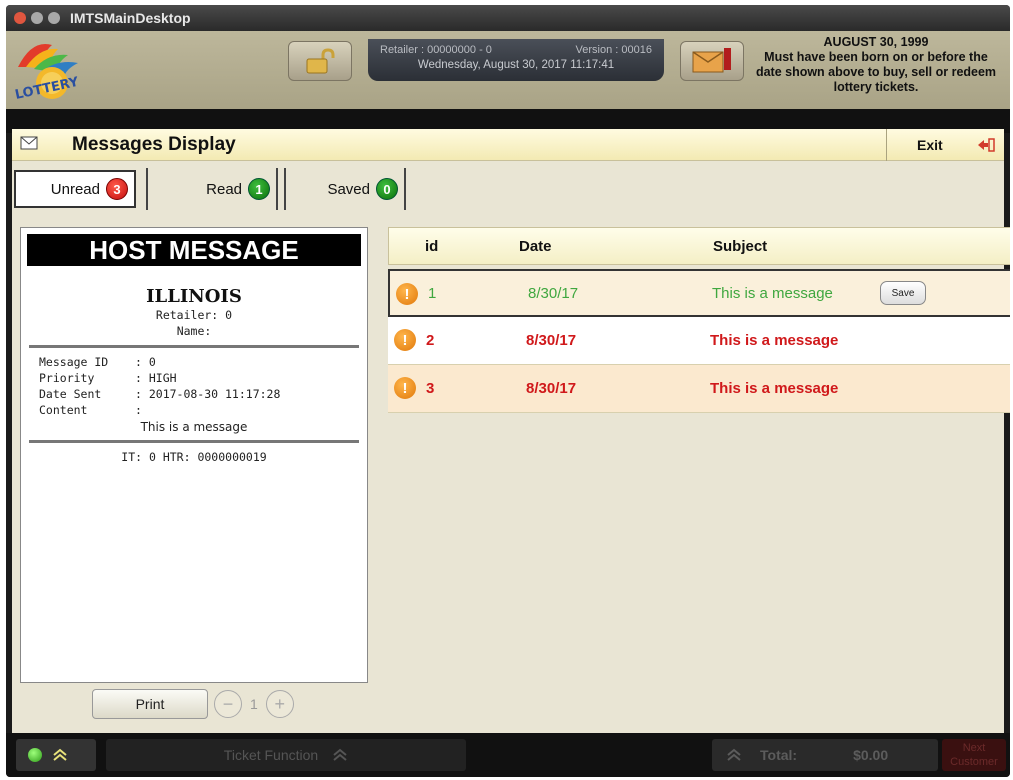 Image resolution: width=1013 pixels, height=780 pixels. What do you see at coordinates (259, 189) in the screenshot?
I see `read-count-badge: 1` at bounding box center [259, 189].